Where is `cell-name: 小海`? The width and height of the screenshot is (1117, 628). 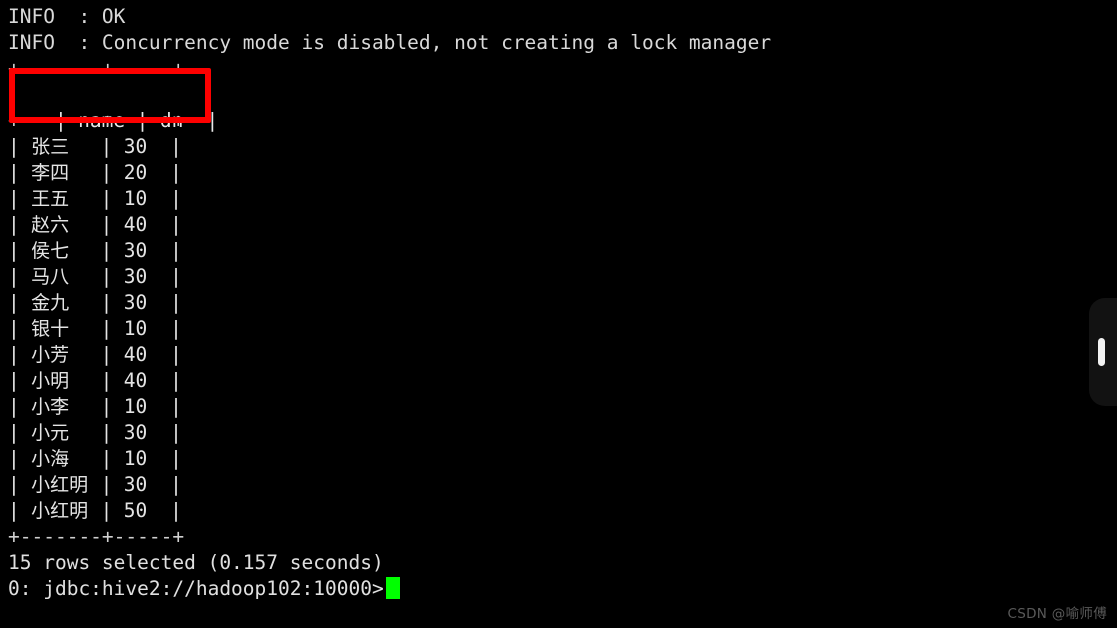
cell-name: 小海 is located at coordinates (50, 459).